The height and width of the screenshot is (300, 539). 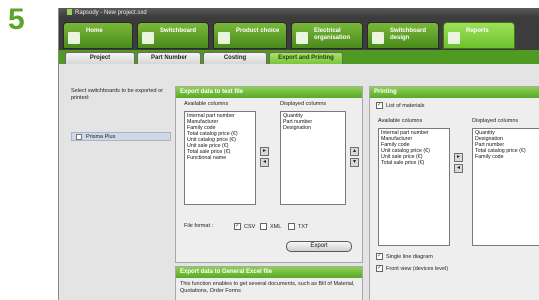 I want to click on step-number: 5, so click(x=16, y=19).